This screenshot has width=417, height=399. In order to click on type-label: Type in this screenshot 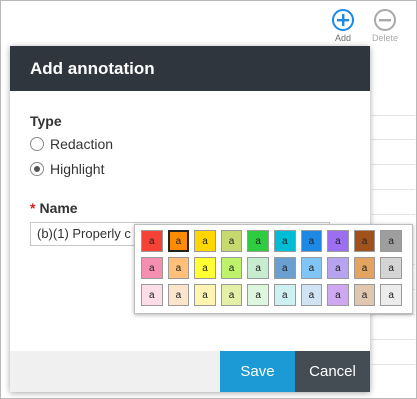, I will do `click(46, 121)`.